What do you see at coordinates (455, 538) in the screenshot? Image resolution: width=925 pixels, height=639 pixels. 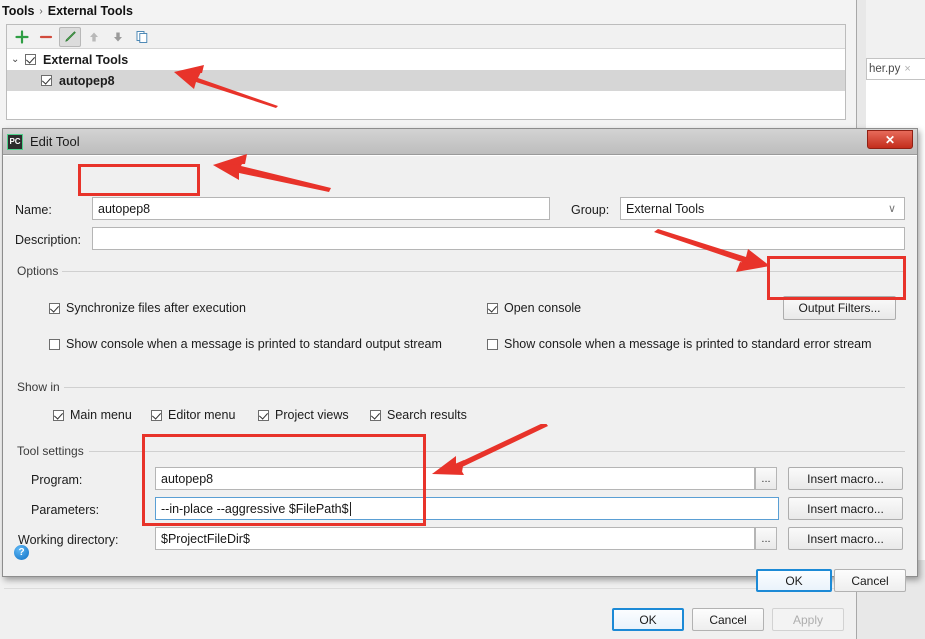 I see `working-directory-input: $ProjectFileDir$` at bounding box center [455, 538].